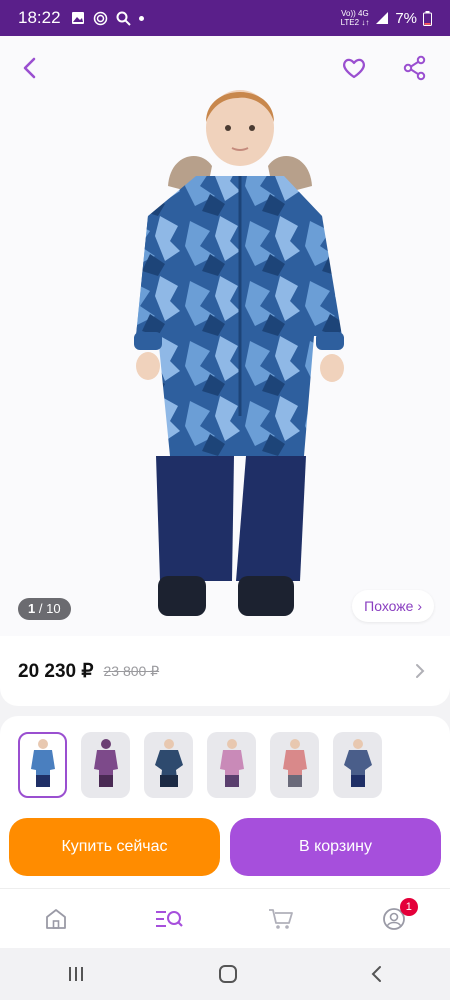  Describe the element at coordinates (76, 974) in the screenshot. I see `recent-apps-icon` at that location.